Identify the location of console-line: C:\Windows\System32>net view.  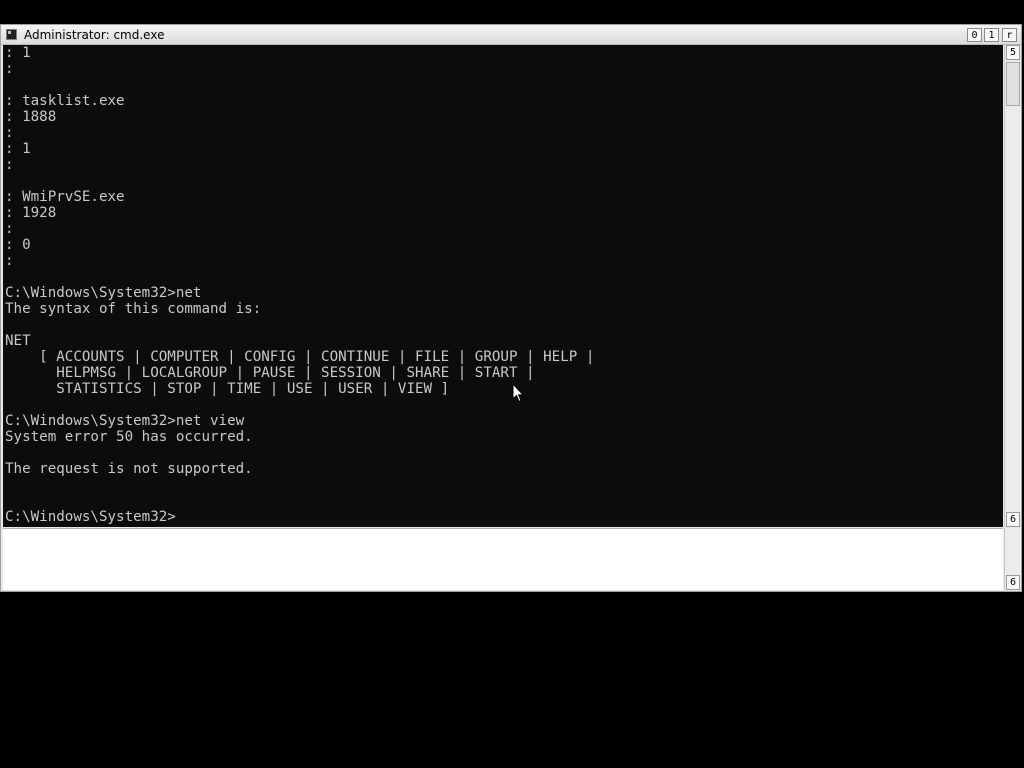
(125, 421).